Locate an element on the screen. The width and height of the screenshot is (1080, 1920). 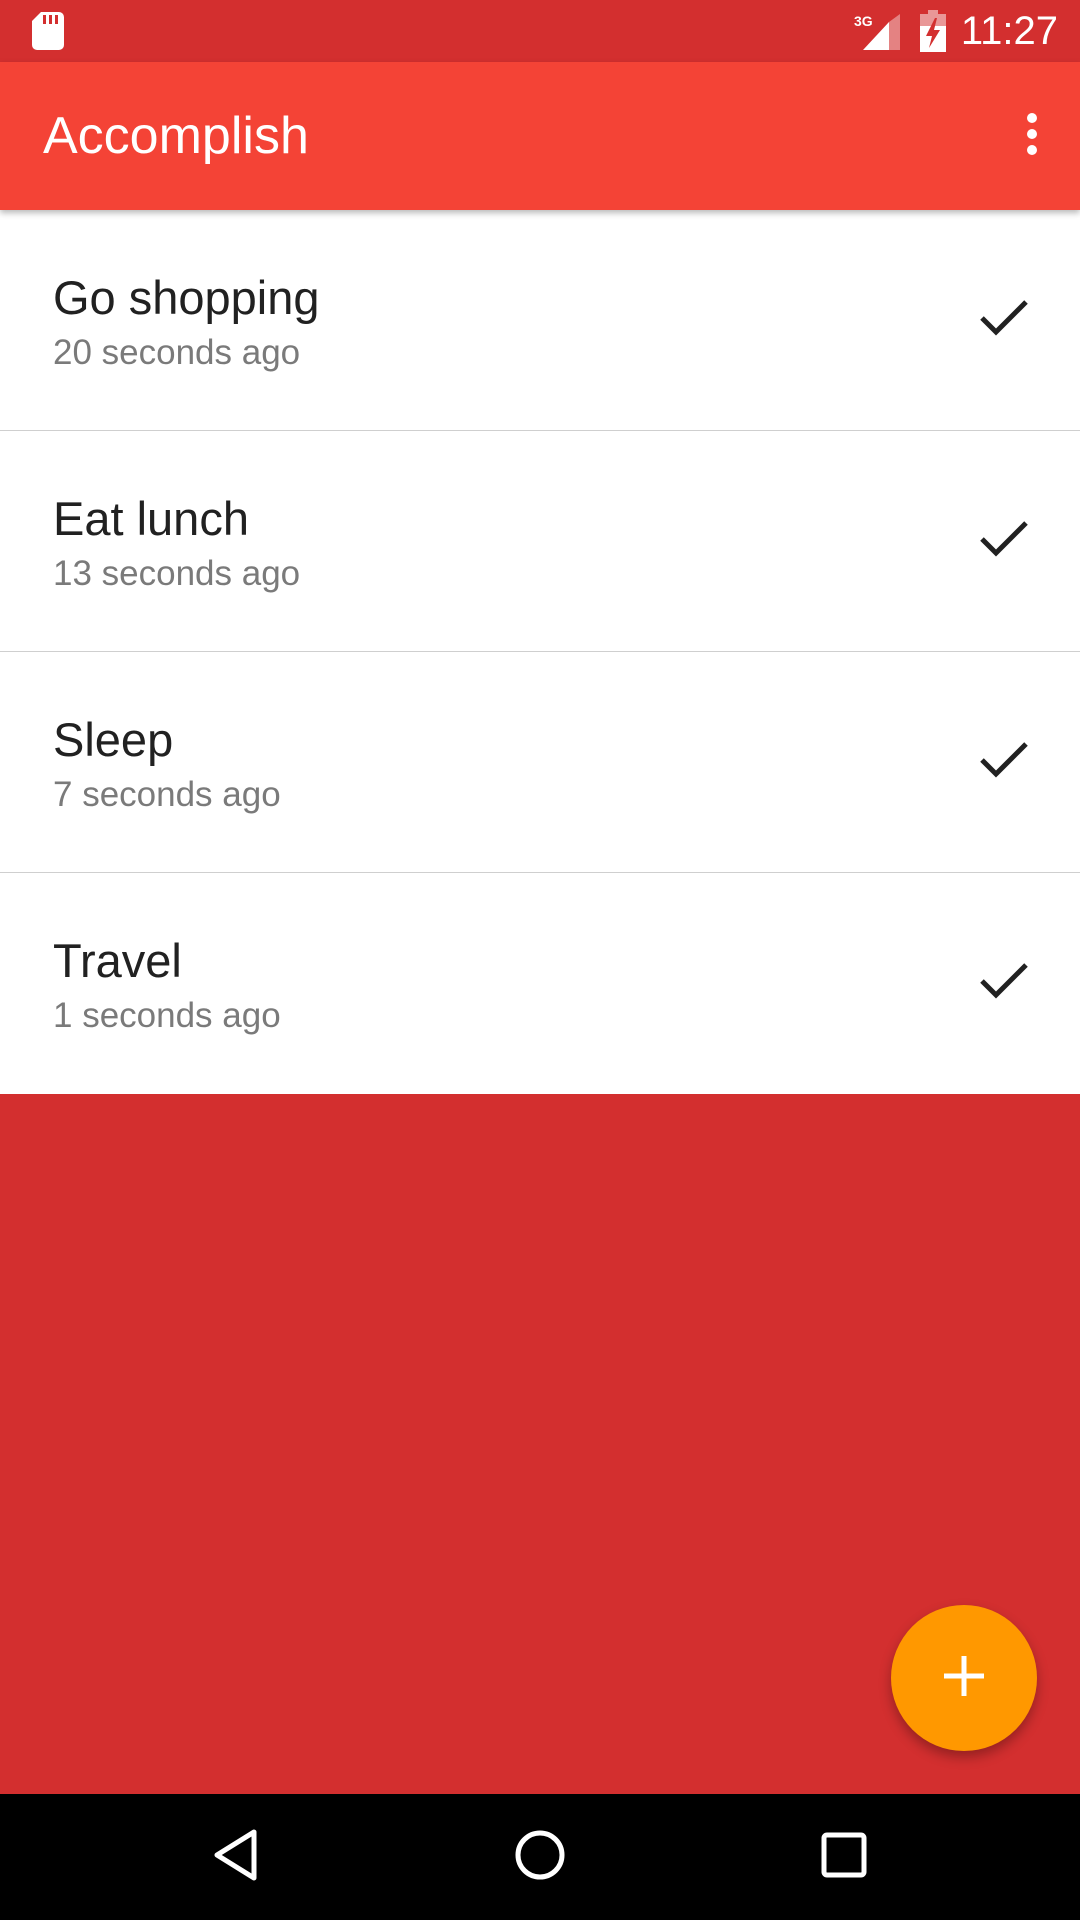
add-task-button is located at coordinates (964, 1678).